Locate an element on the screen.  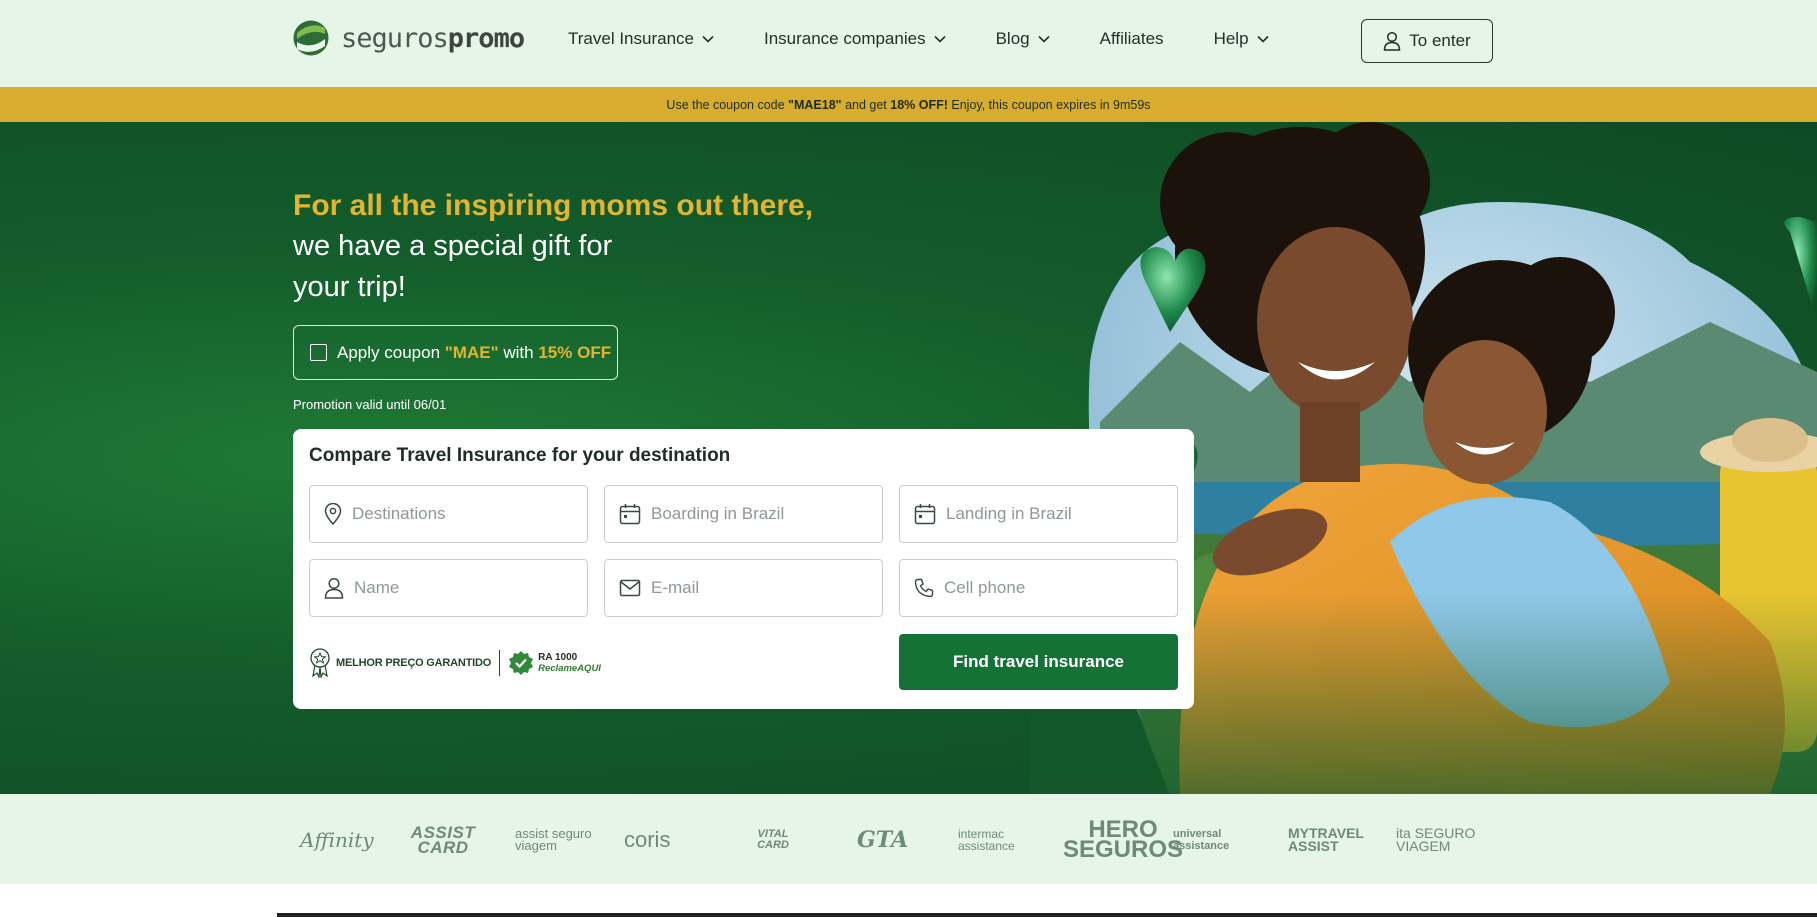
partner-logo: coris is located at coordinates (647, 840).